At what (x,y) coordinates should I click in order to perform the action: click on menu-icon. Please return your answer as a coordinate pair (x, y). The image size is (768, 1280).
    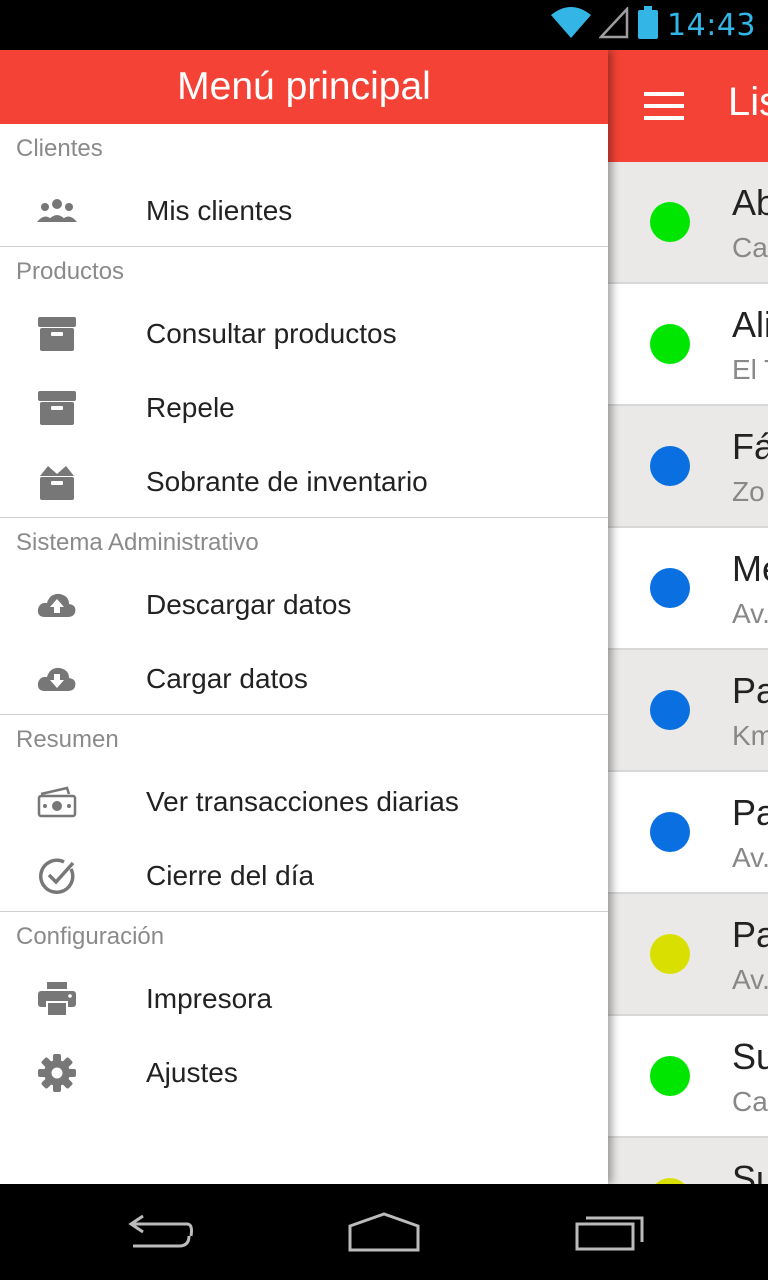
    Looking at the image, I should click on (664, 106).